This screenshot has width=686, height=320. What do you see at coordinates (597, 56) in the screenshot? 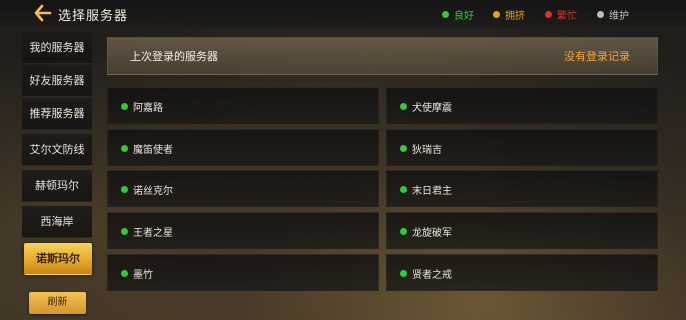
I see `no-record-text: 没有登录记录` at bounding box center [597, 56].